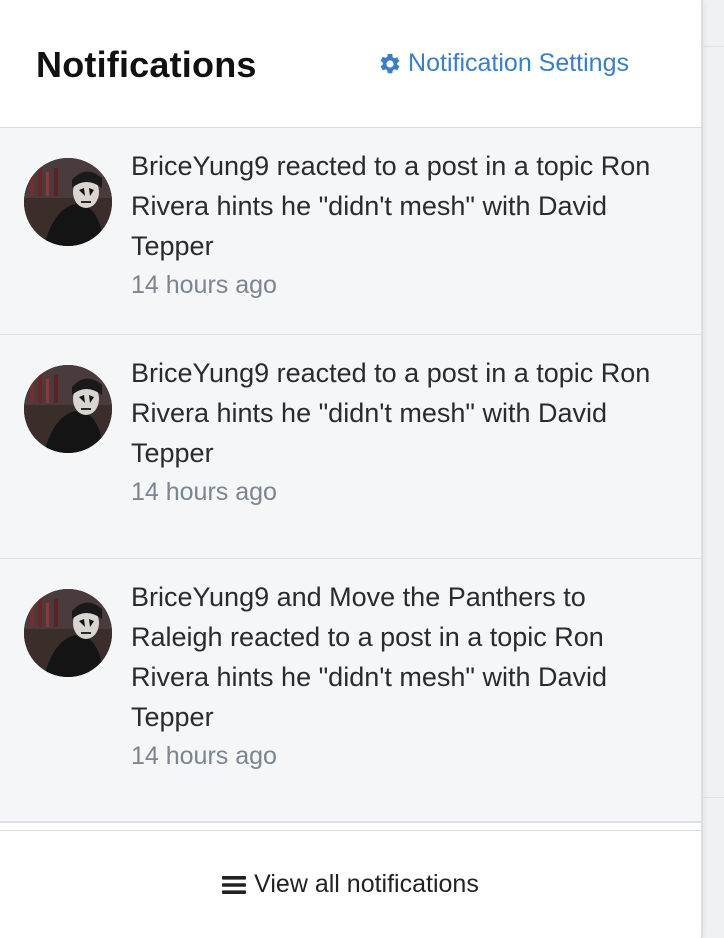  I want to click on view-all-label: View all notifications, so click(366, 884).